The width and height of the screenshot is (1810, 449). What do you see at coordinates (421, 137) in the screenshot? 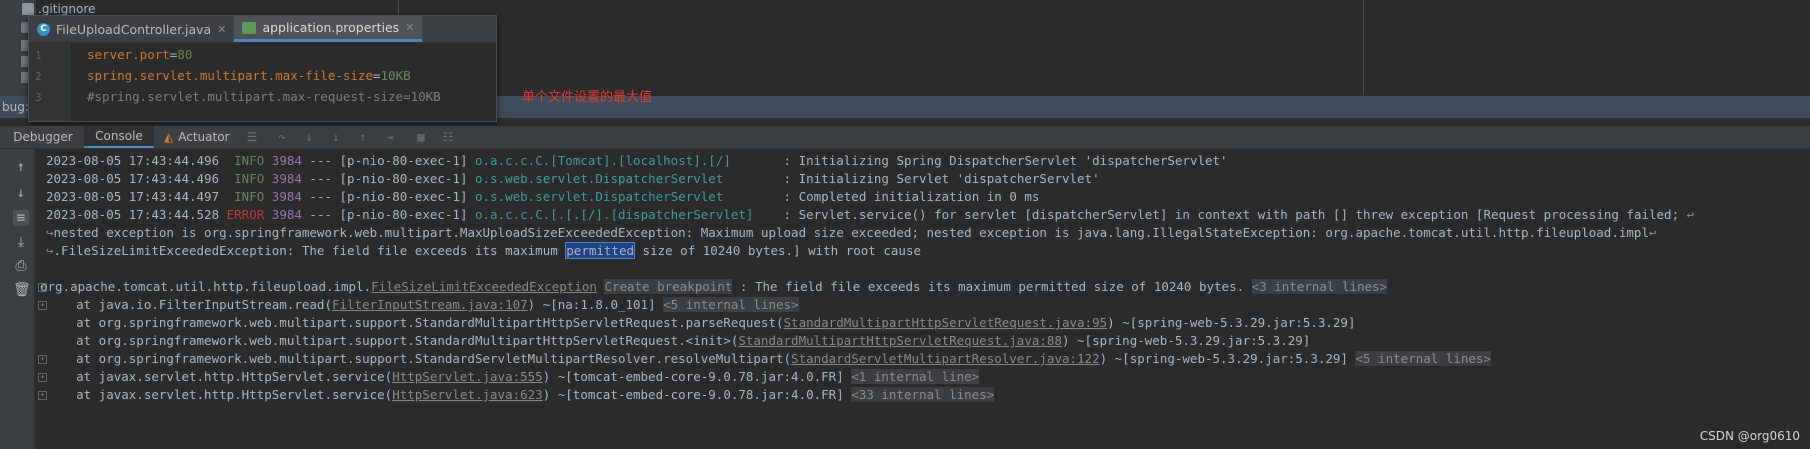
I see `evaluate-icon: ▦` at bounding box center [421, 137].